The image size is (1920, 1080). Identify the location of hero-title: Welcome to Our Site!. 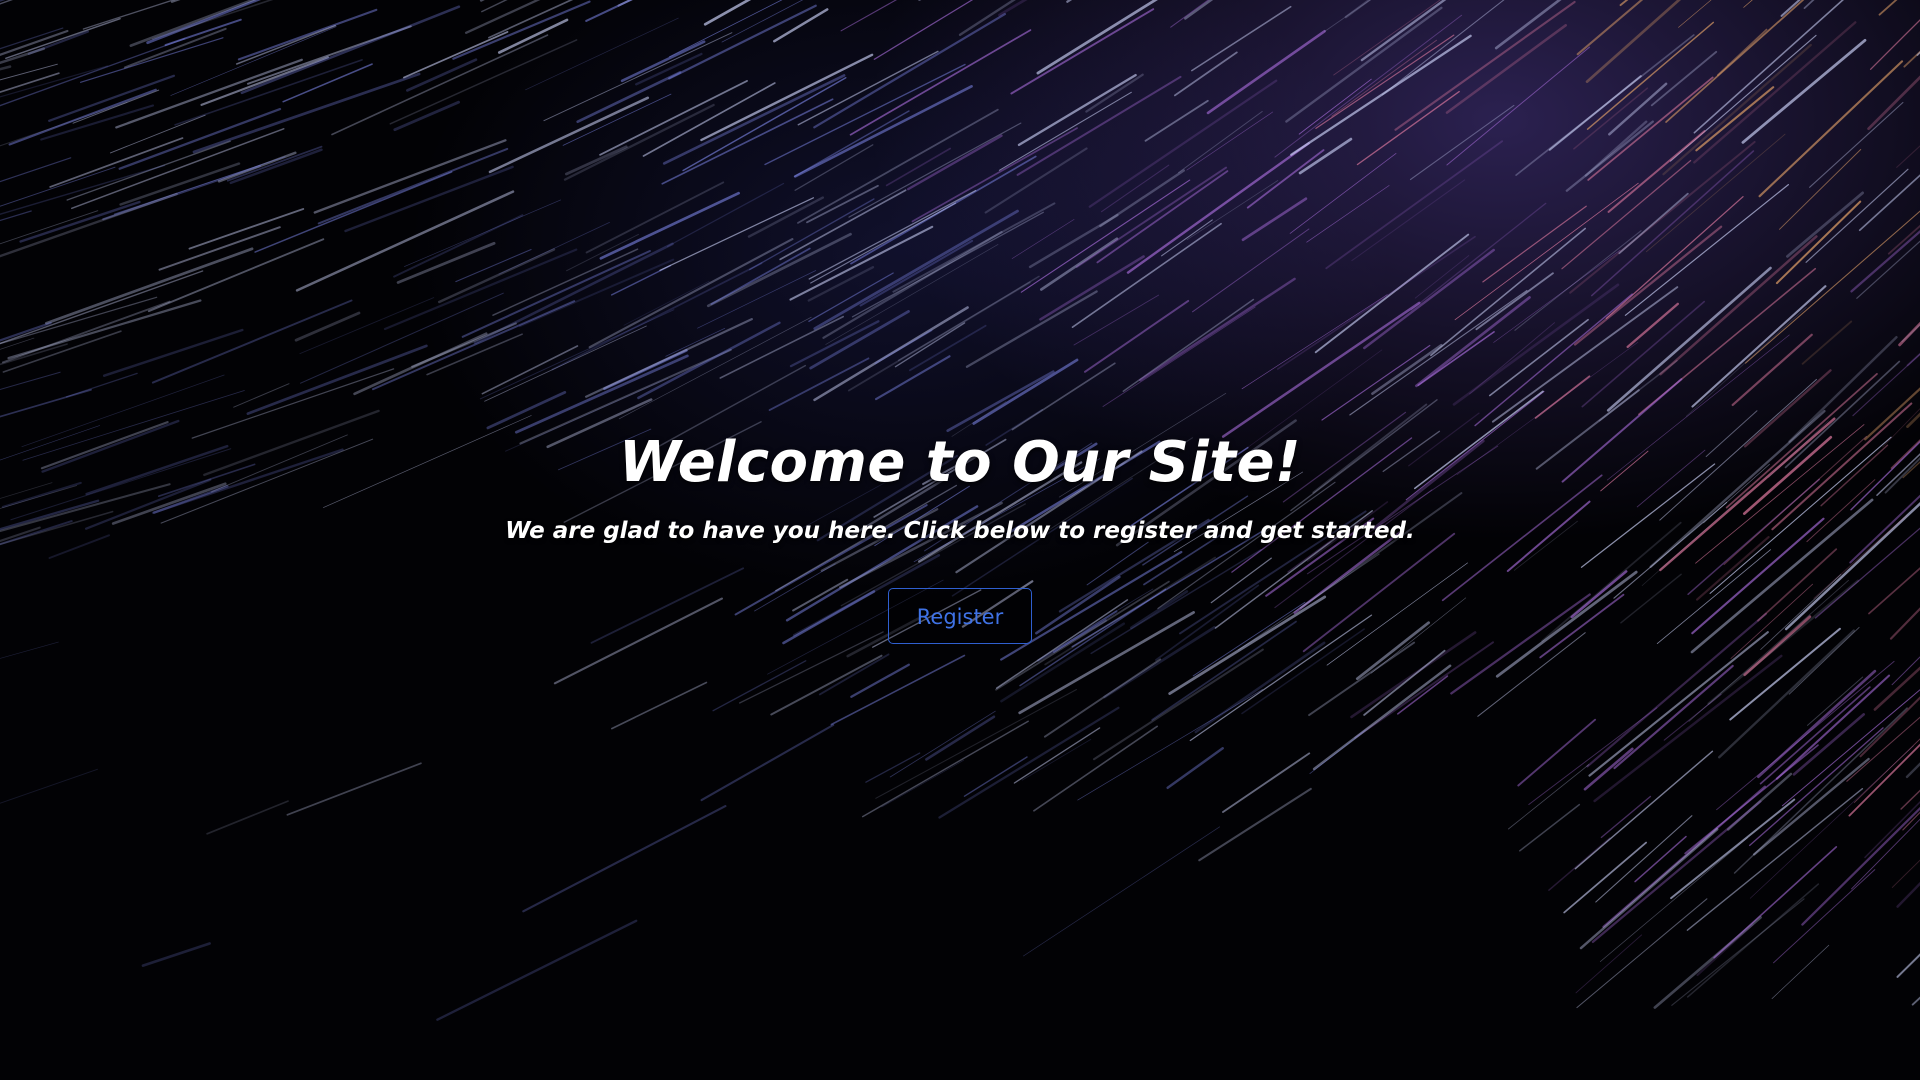
(960, 462).